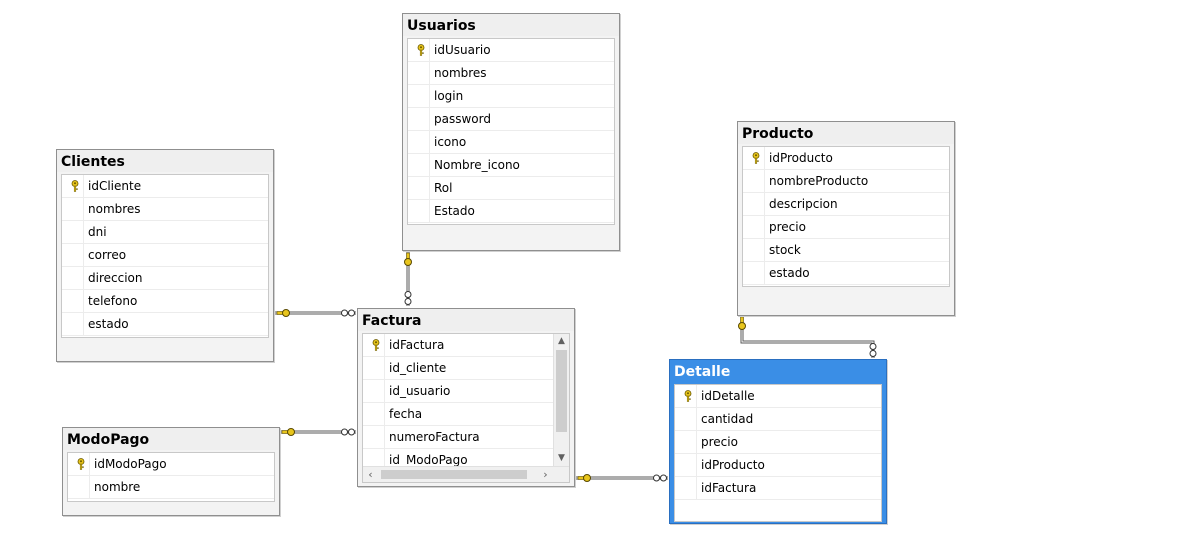 This screenshot has height=537, width=1201. I want to click on column-name: telefono, so click(113, 301).